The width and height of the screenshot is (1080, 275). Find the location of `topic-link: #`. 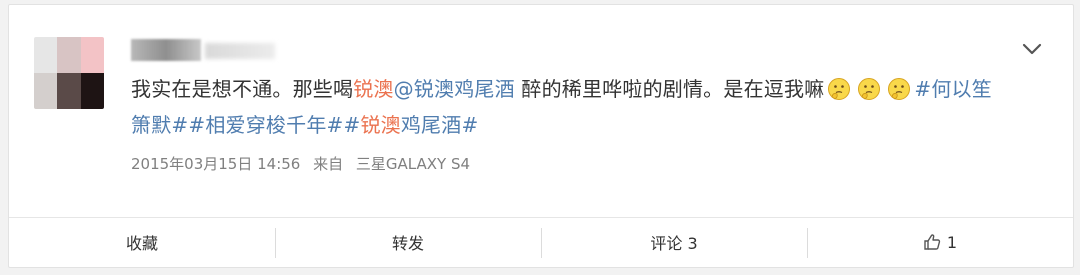

topic-link: # is located at coordinates (351, 125).